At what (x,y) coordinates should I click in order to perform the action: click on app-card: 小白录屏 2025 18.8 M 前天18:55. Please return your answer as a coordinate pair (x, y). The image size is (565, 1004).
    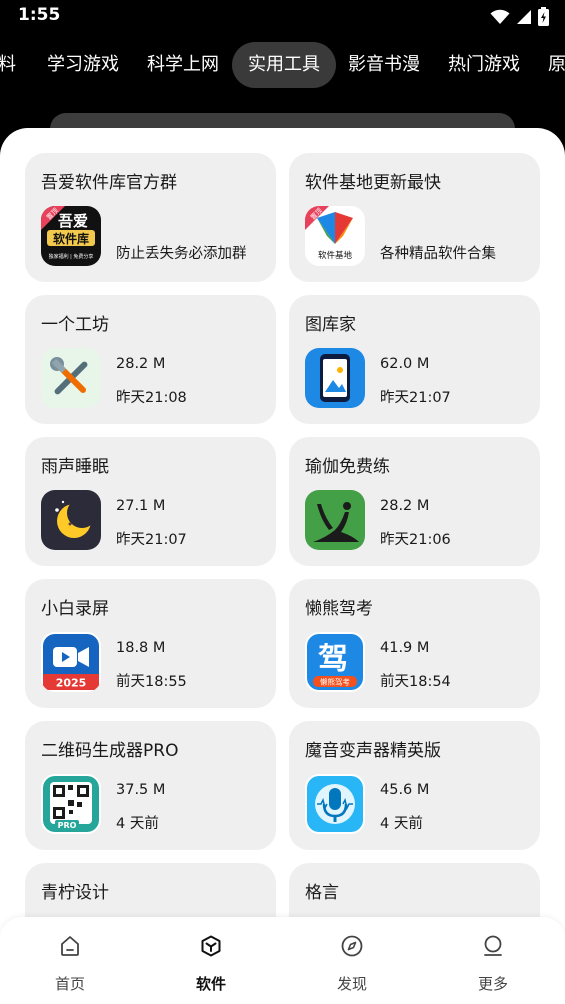
    Looking at the image, I should click on (150, 643).